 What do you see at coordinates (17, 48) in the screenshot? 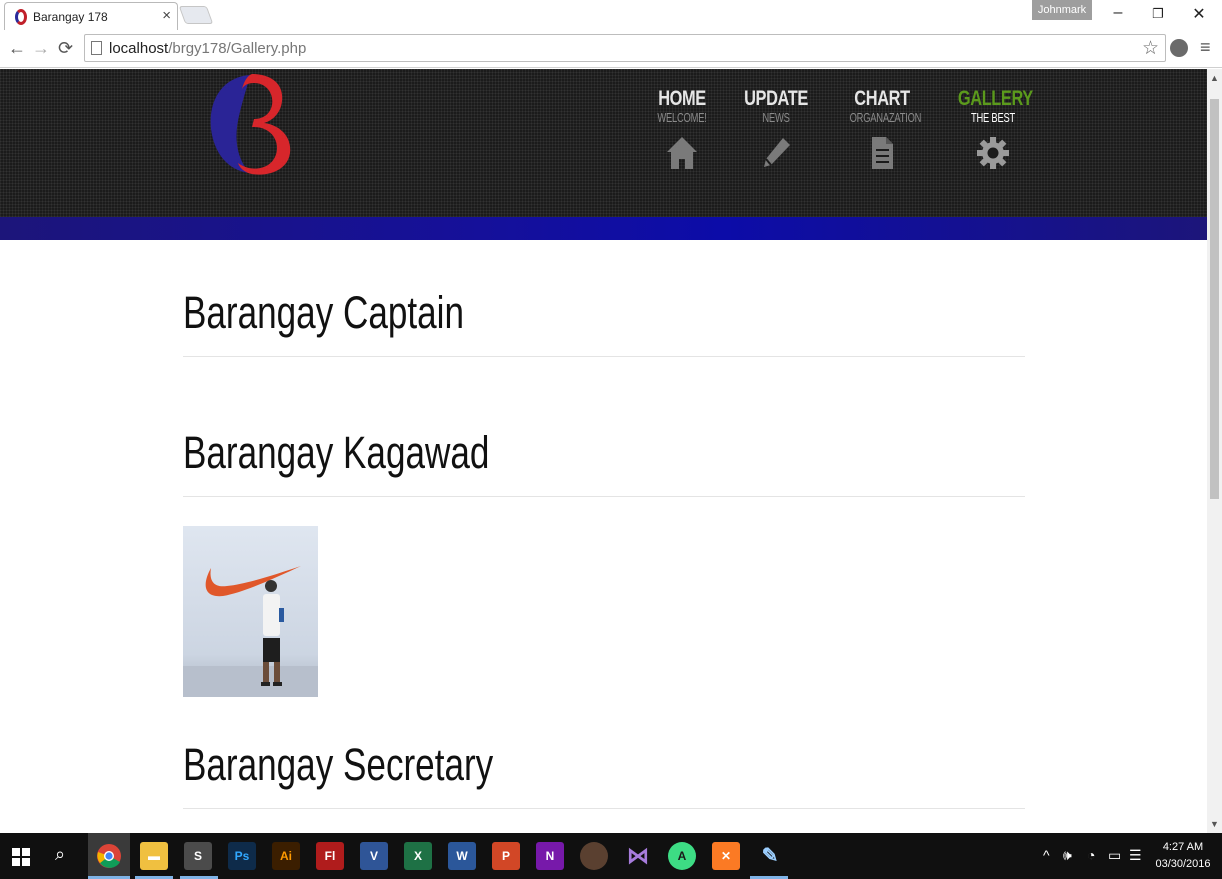
I see `back-arrow-icon: ←` at bounding box center [17, 48].